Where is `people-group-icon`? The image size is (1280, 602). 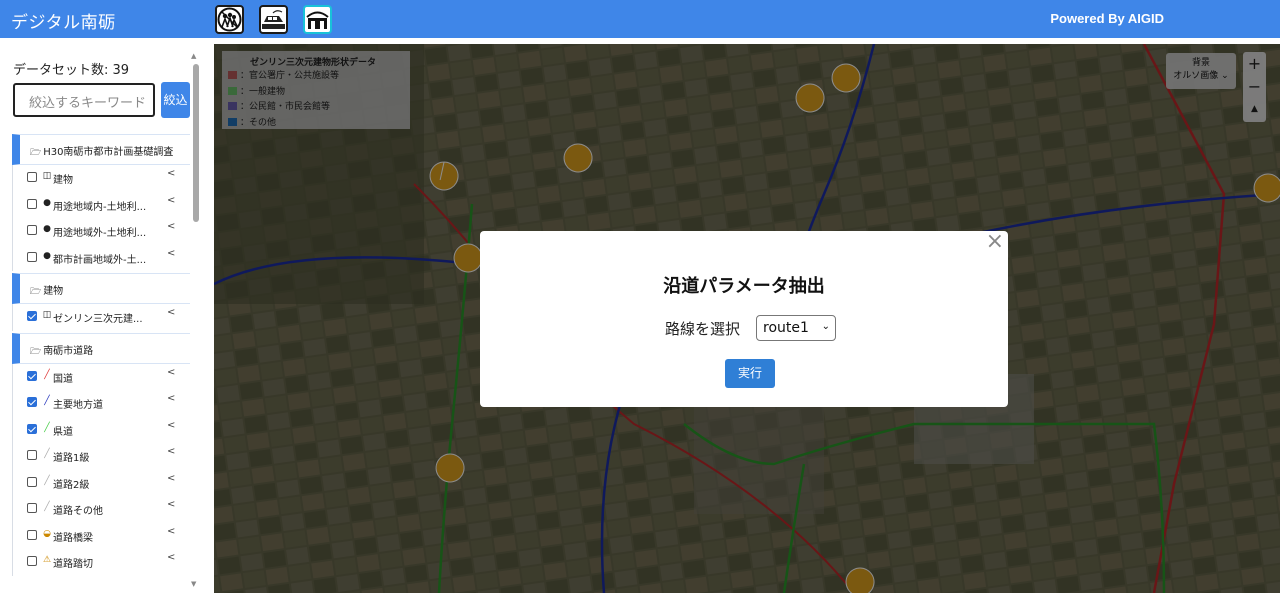
people-group-icon is located at coordinates (229, 19).